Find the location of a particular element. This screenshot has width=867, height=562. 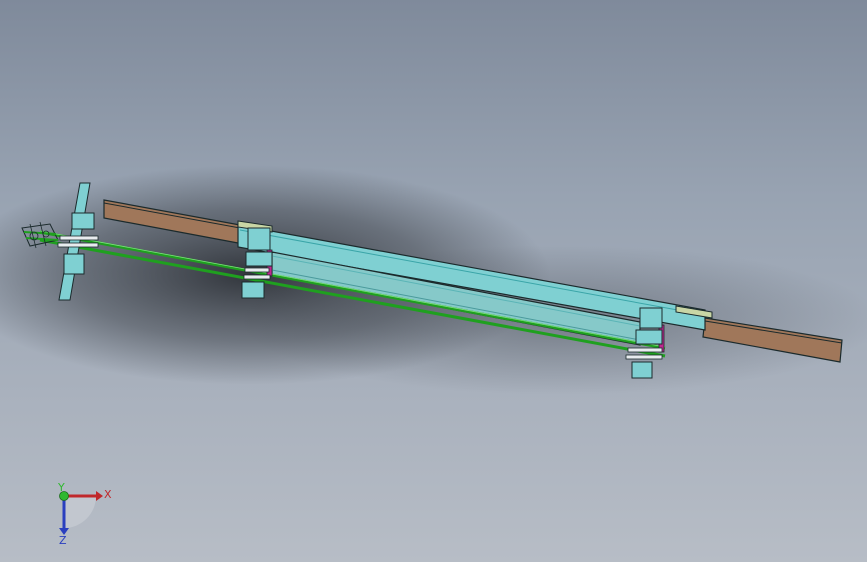

y-axis-label: Y is located at coordinates (61, 487).